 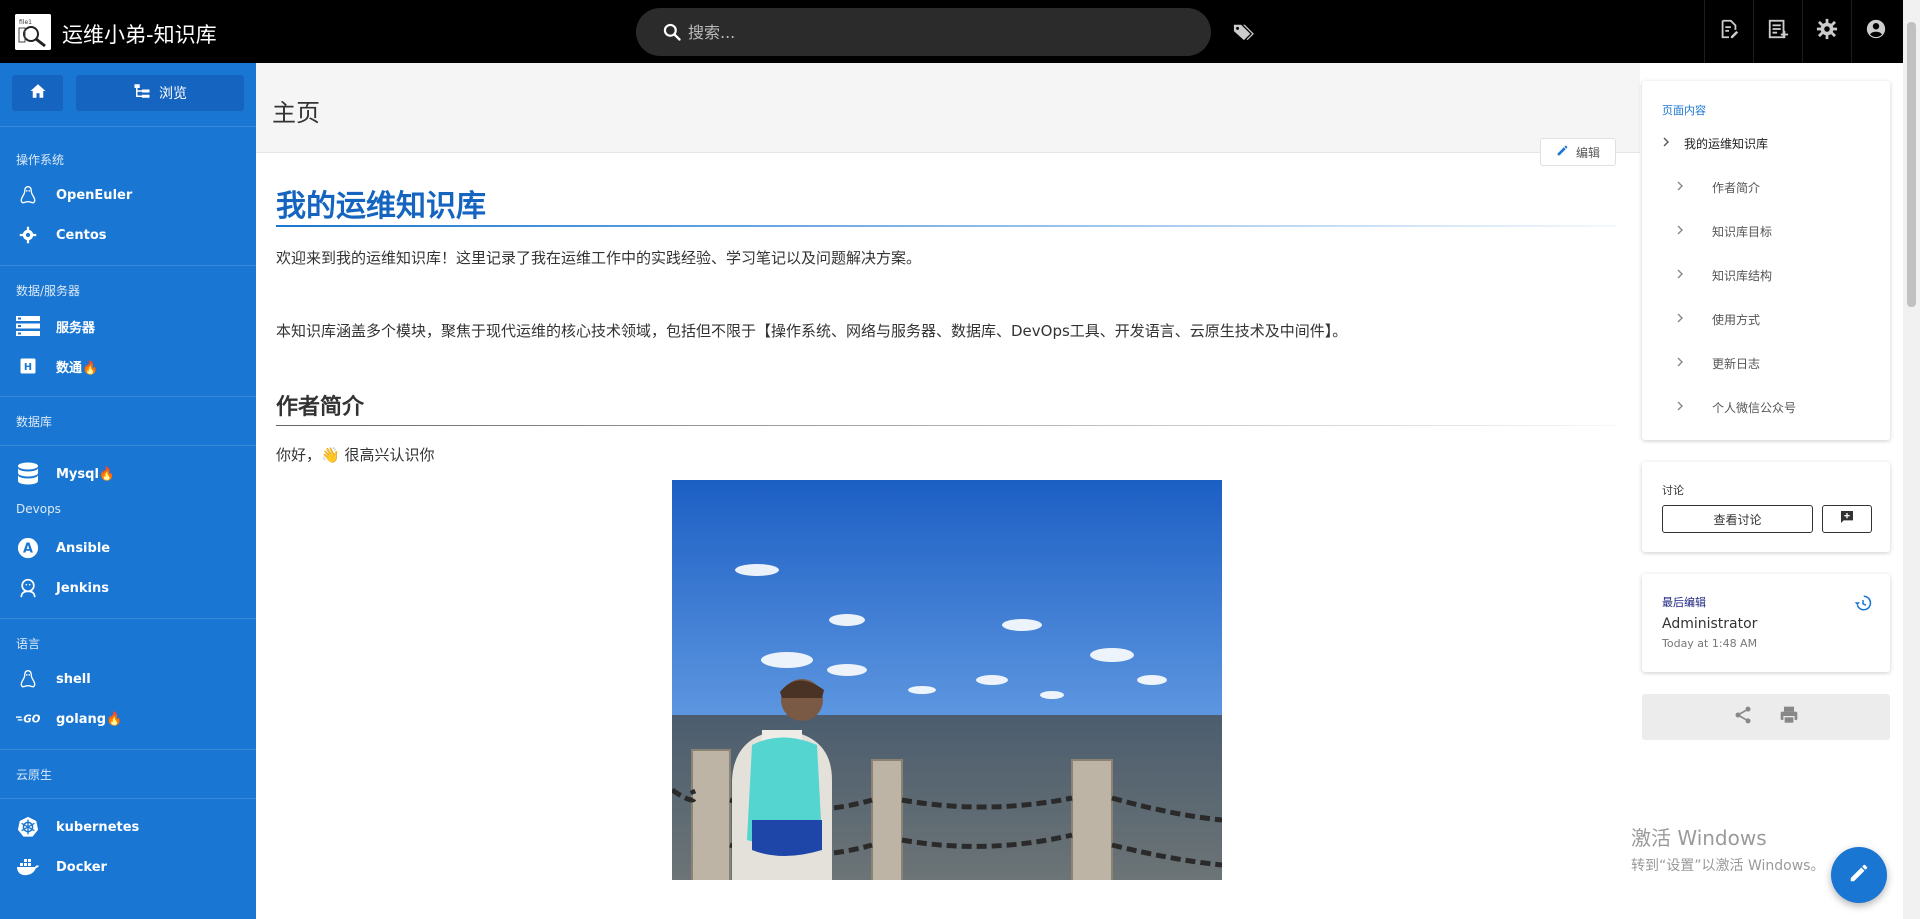 I want to click on edit-label: 编辑, so click(x=1587, y=152).